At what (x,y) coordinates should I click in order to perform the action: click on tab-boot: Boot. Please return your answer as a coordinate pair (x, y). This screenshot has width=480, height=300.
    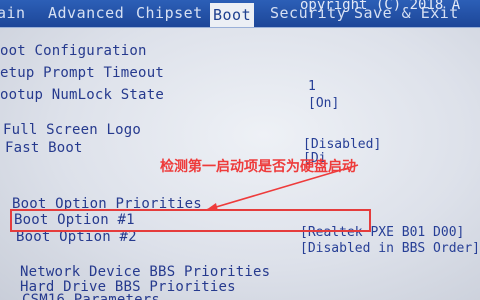
    Looking at the image, I should click on (232, 15).